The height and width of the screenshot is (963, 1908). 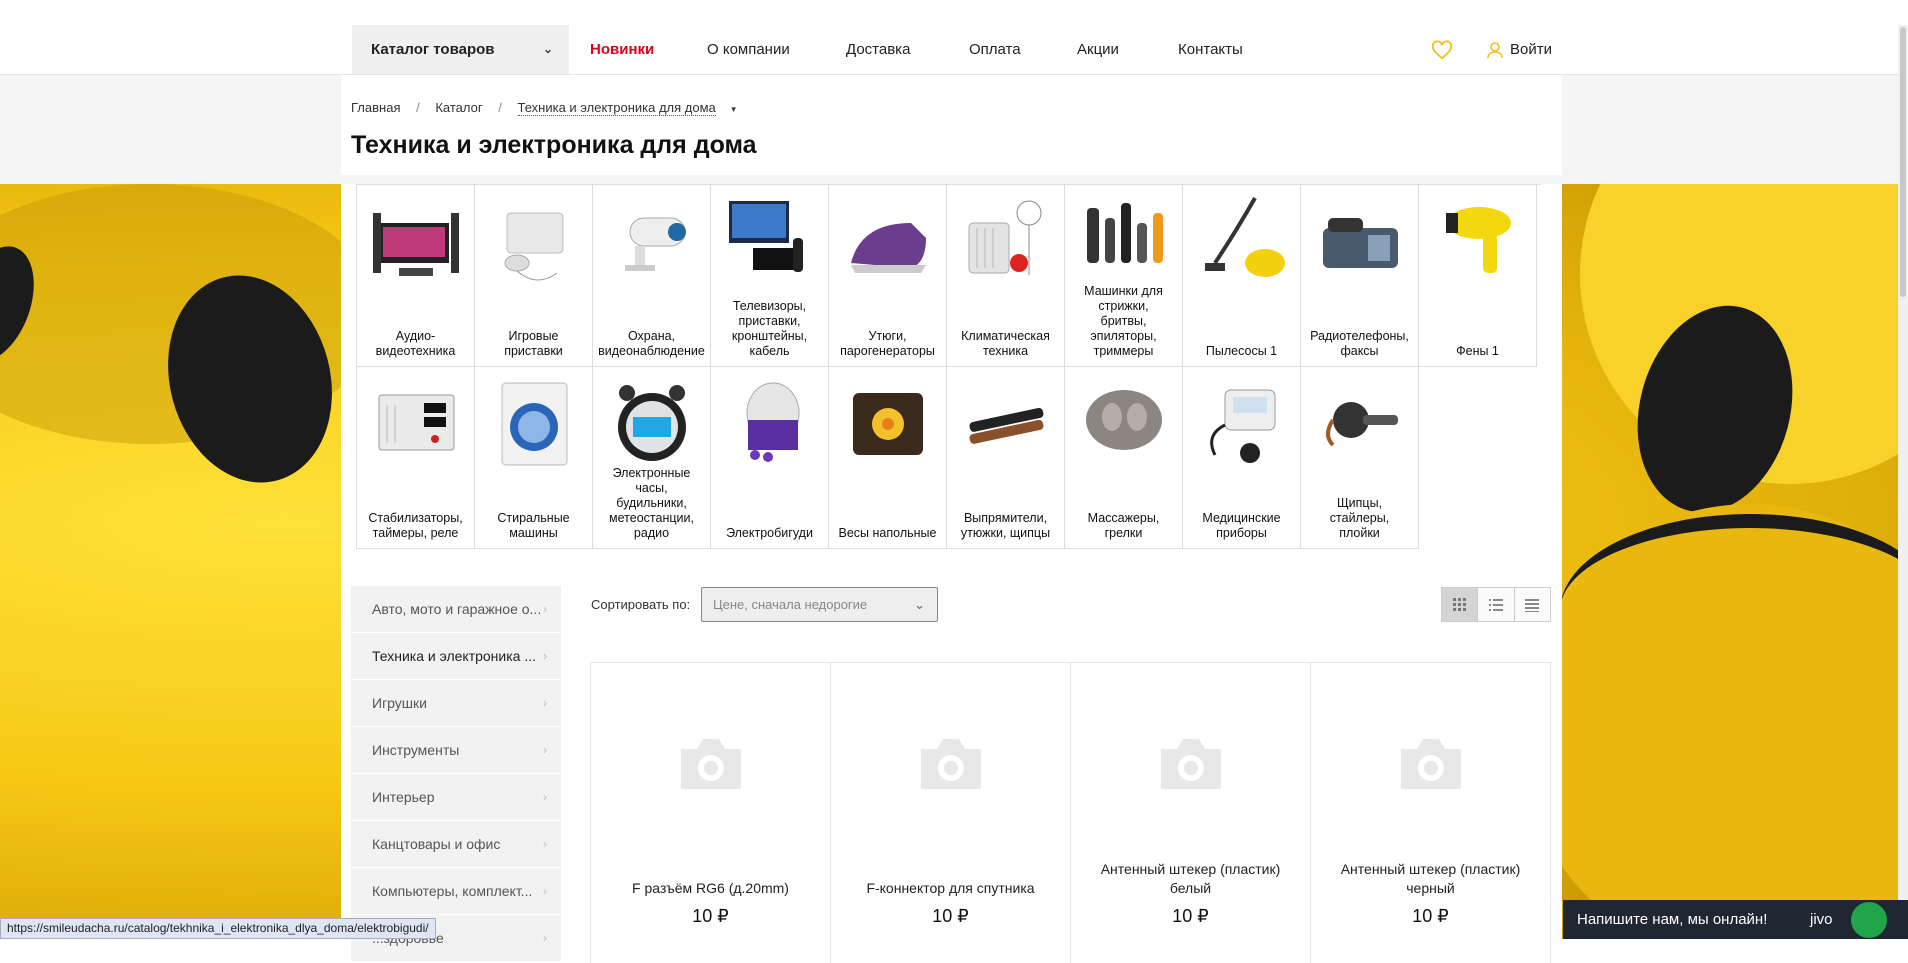 What do you see at coordinates (533, 525) in the screenshot?
I see `category-label: Стиральные машины` at bounding box center [533, 525].